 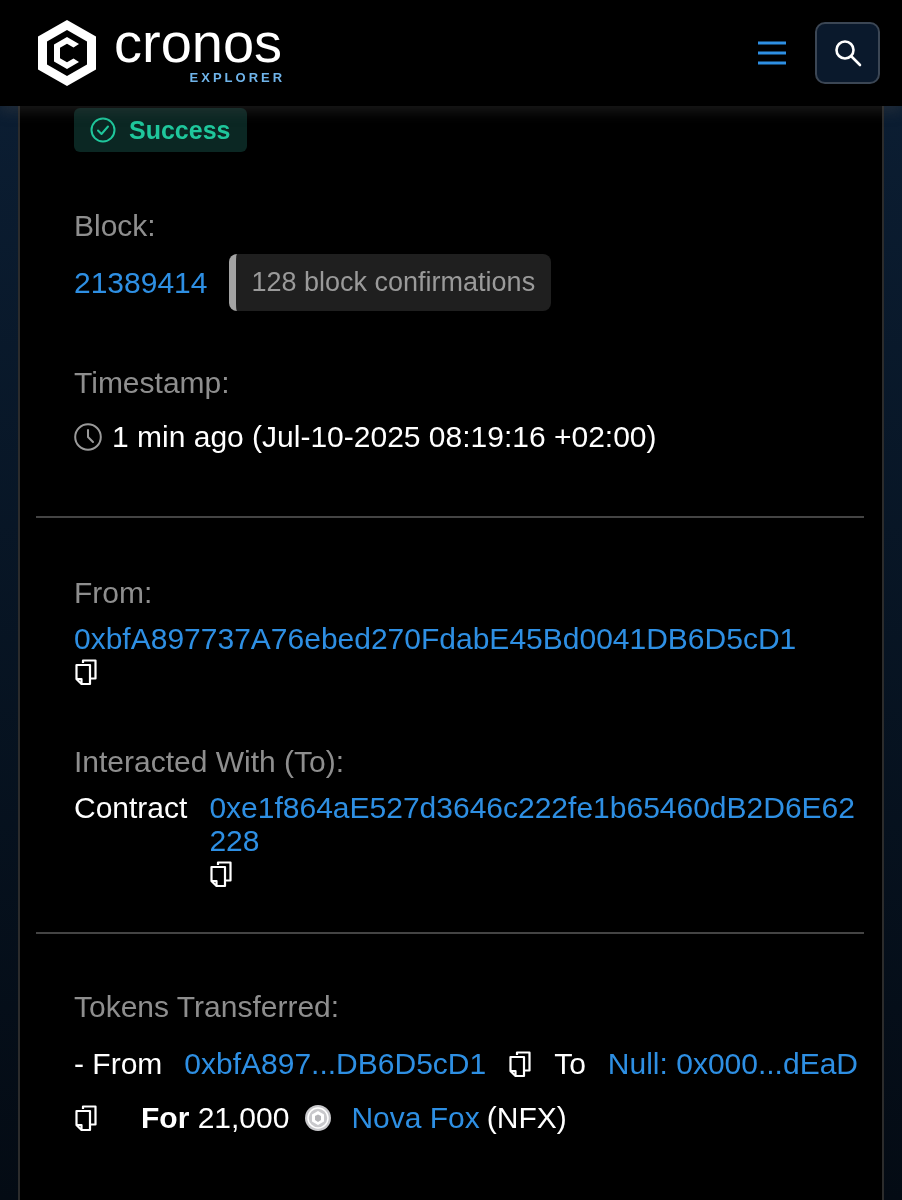 What do you see at coordinates (384, 436) in the screenshot?
I see `timestamp-value: 1 min ago (Jul-10-2025 08:19:16 +02:00)` at bounding box center [384, 436].